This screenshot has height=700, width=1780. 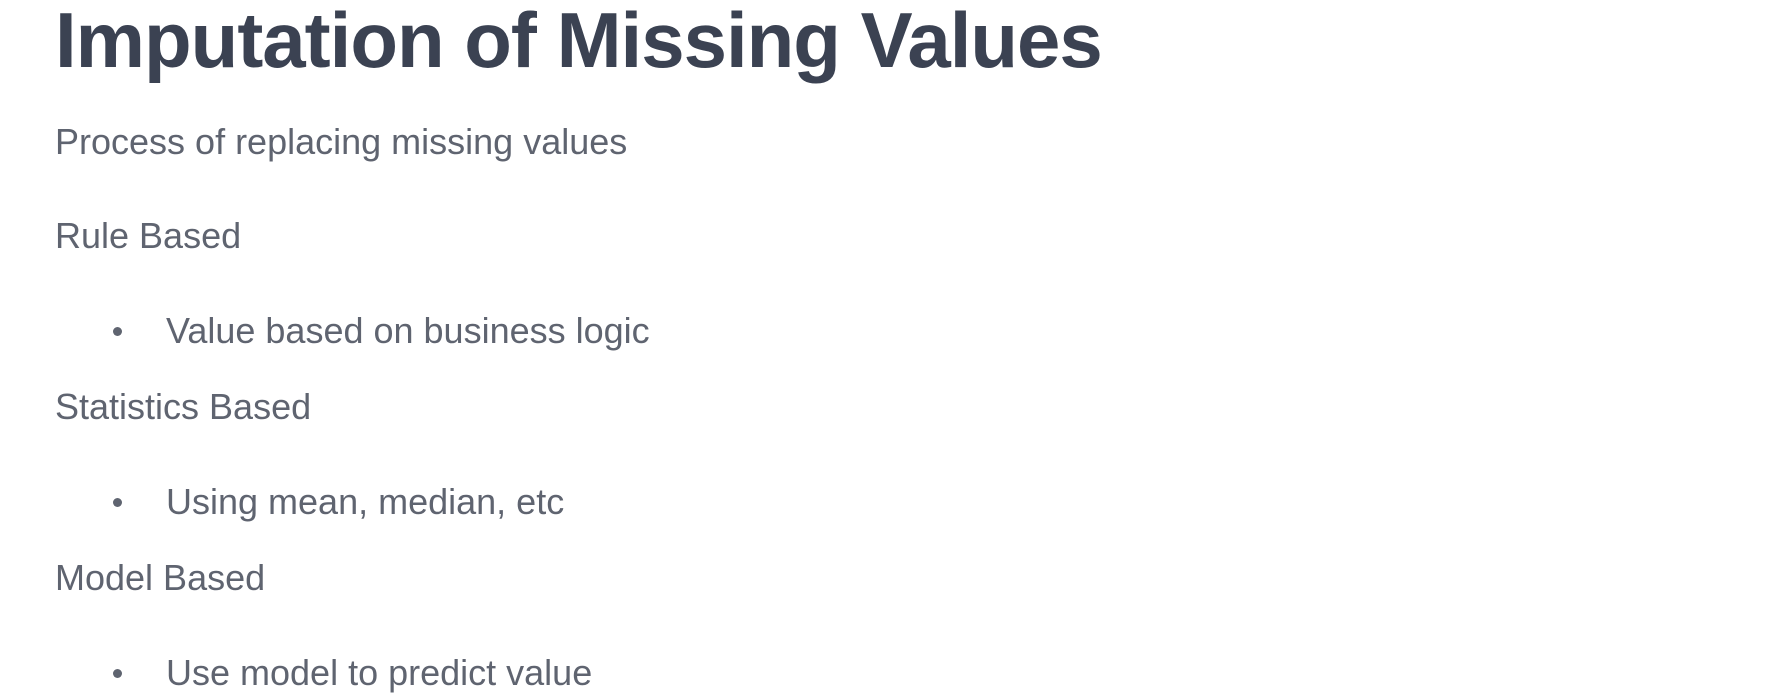 I want to click on section-heading: Rule Based, so click(x=148, y=235).